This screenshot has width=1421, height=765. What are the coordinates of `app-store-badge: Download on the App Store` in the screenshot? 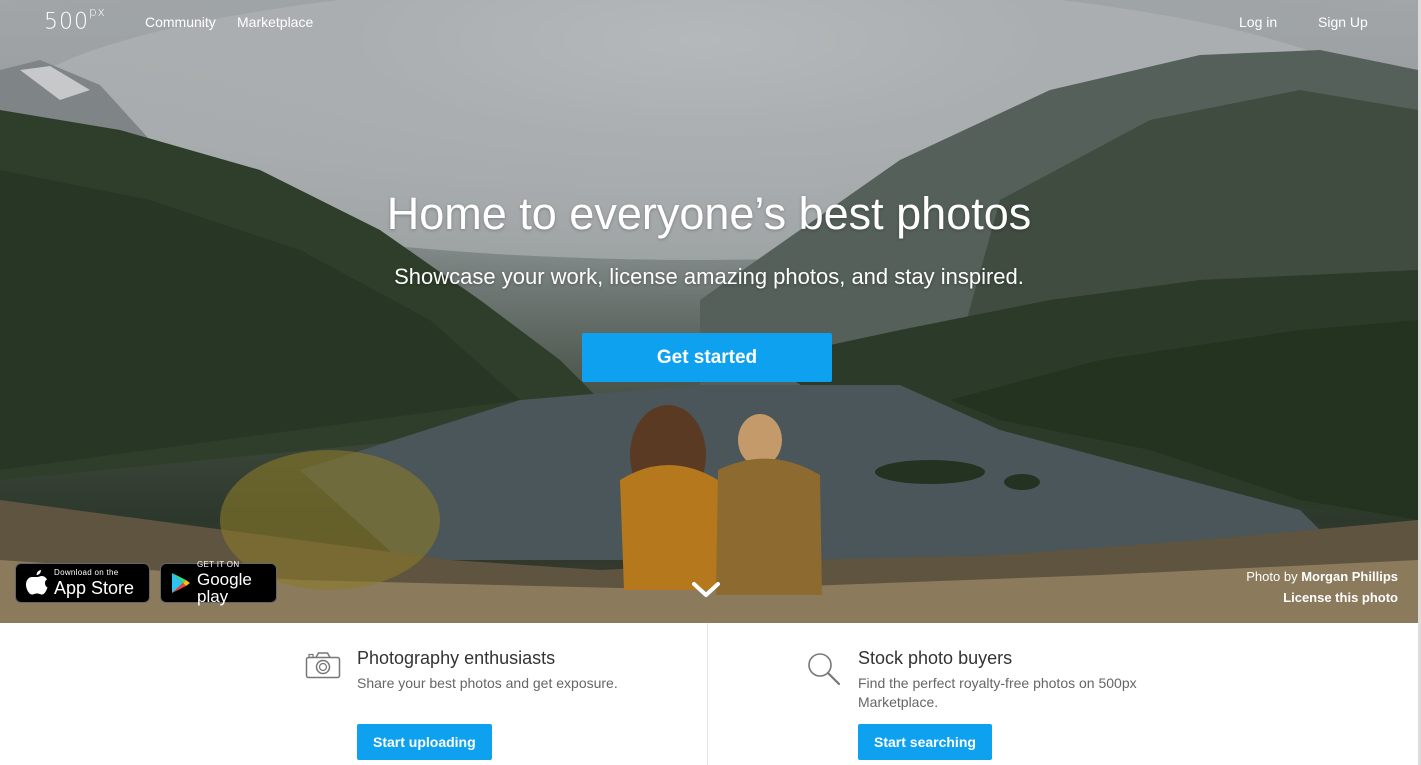 It's located at (82, 583).